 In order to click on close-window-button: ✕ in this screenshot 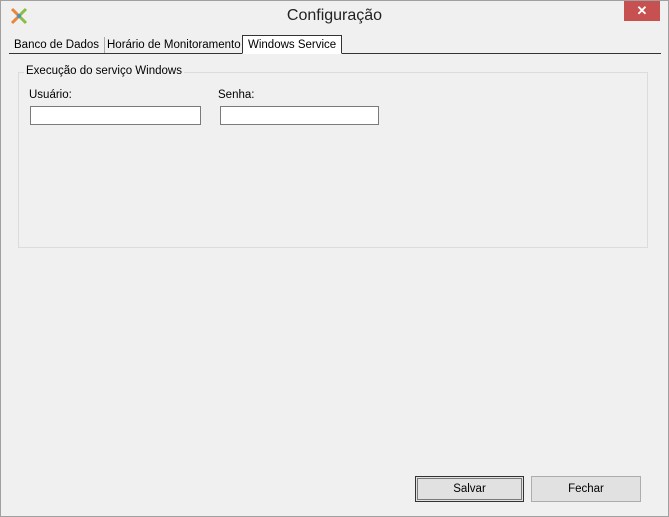, I will do `click(642, 11)`.